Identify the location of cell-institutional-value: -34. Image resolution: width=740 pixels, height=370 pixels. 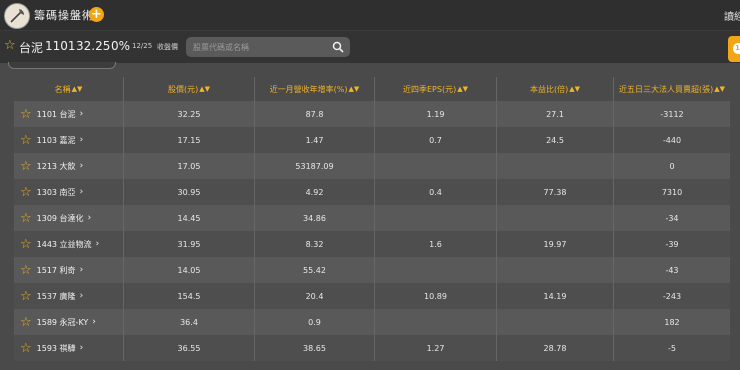
(672, 218).